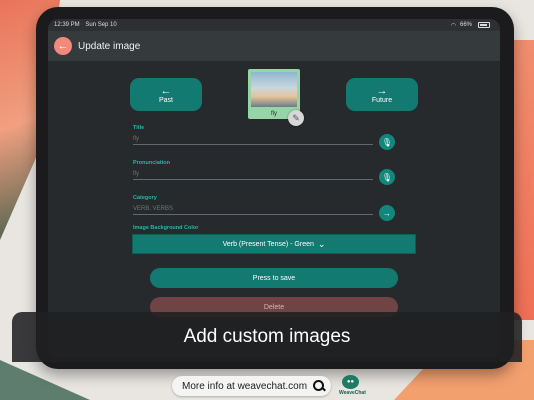 The image size is (534, 400). I want to click on title-input, so click(253, 140).